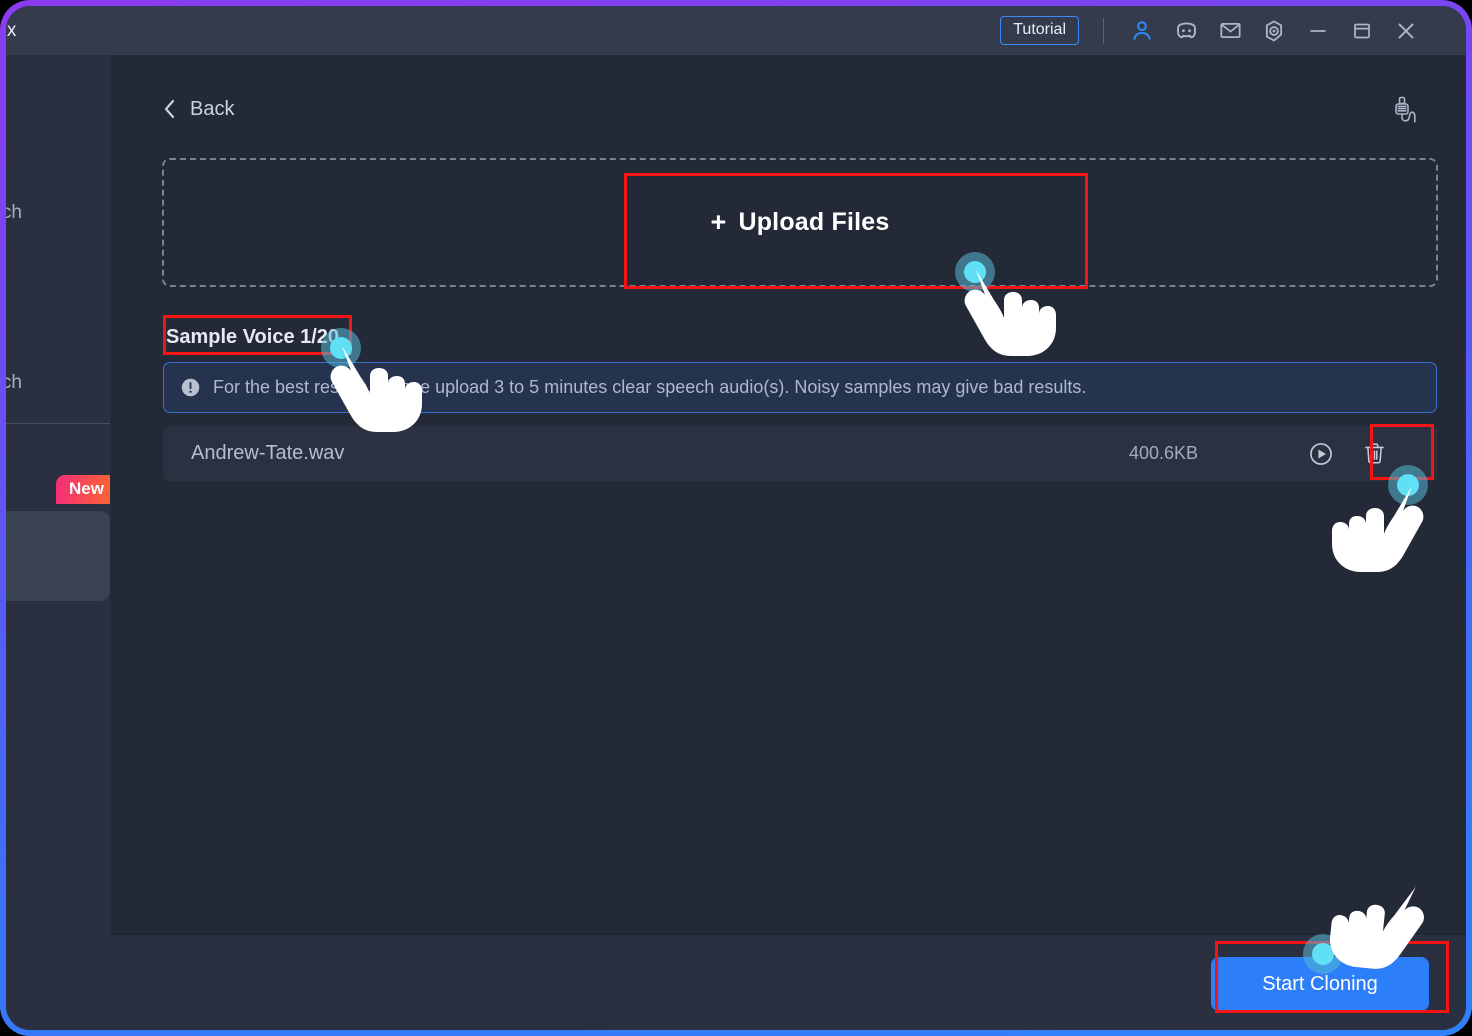 This screenshot has width=1472, height=1036. Describe the element at coordinates (1406, 31) in the screenshot. I see `close-icon` at that location.